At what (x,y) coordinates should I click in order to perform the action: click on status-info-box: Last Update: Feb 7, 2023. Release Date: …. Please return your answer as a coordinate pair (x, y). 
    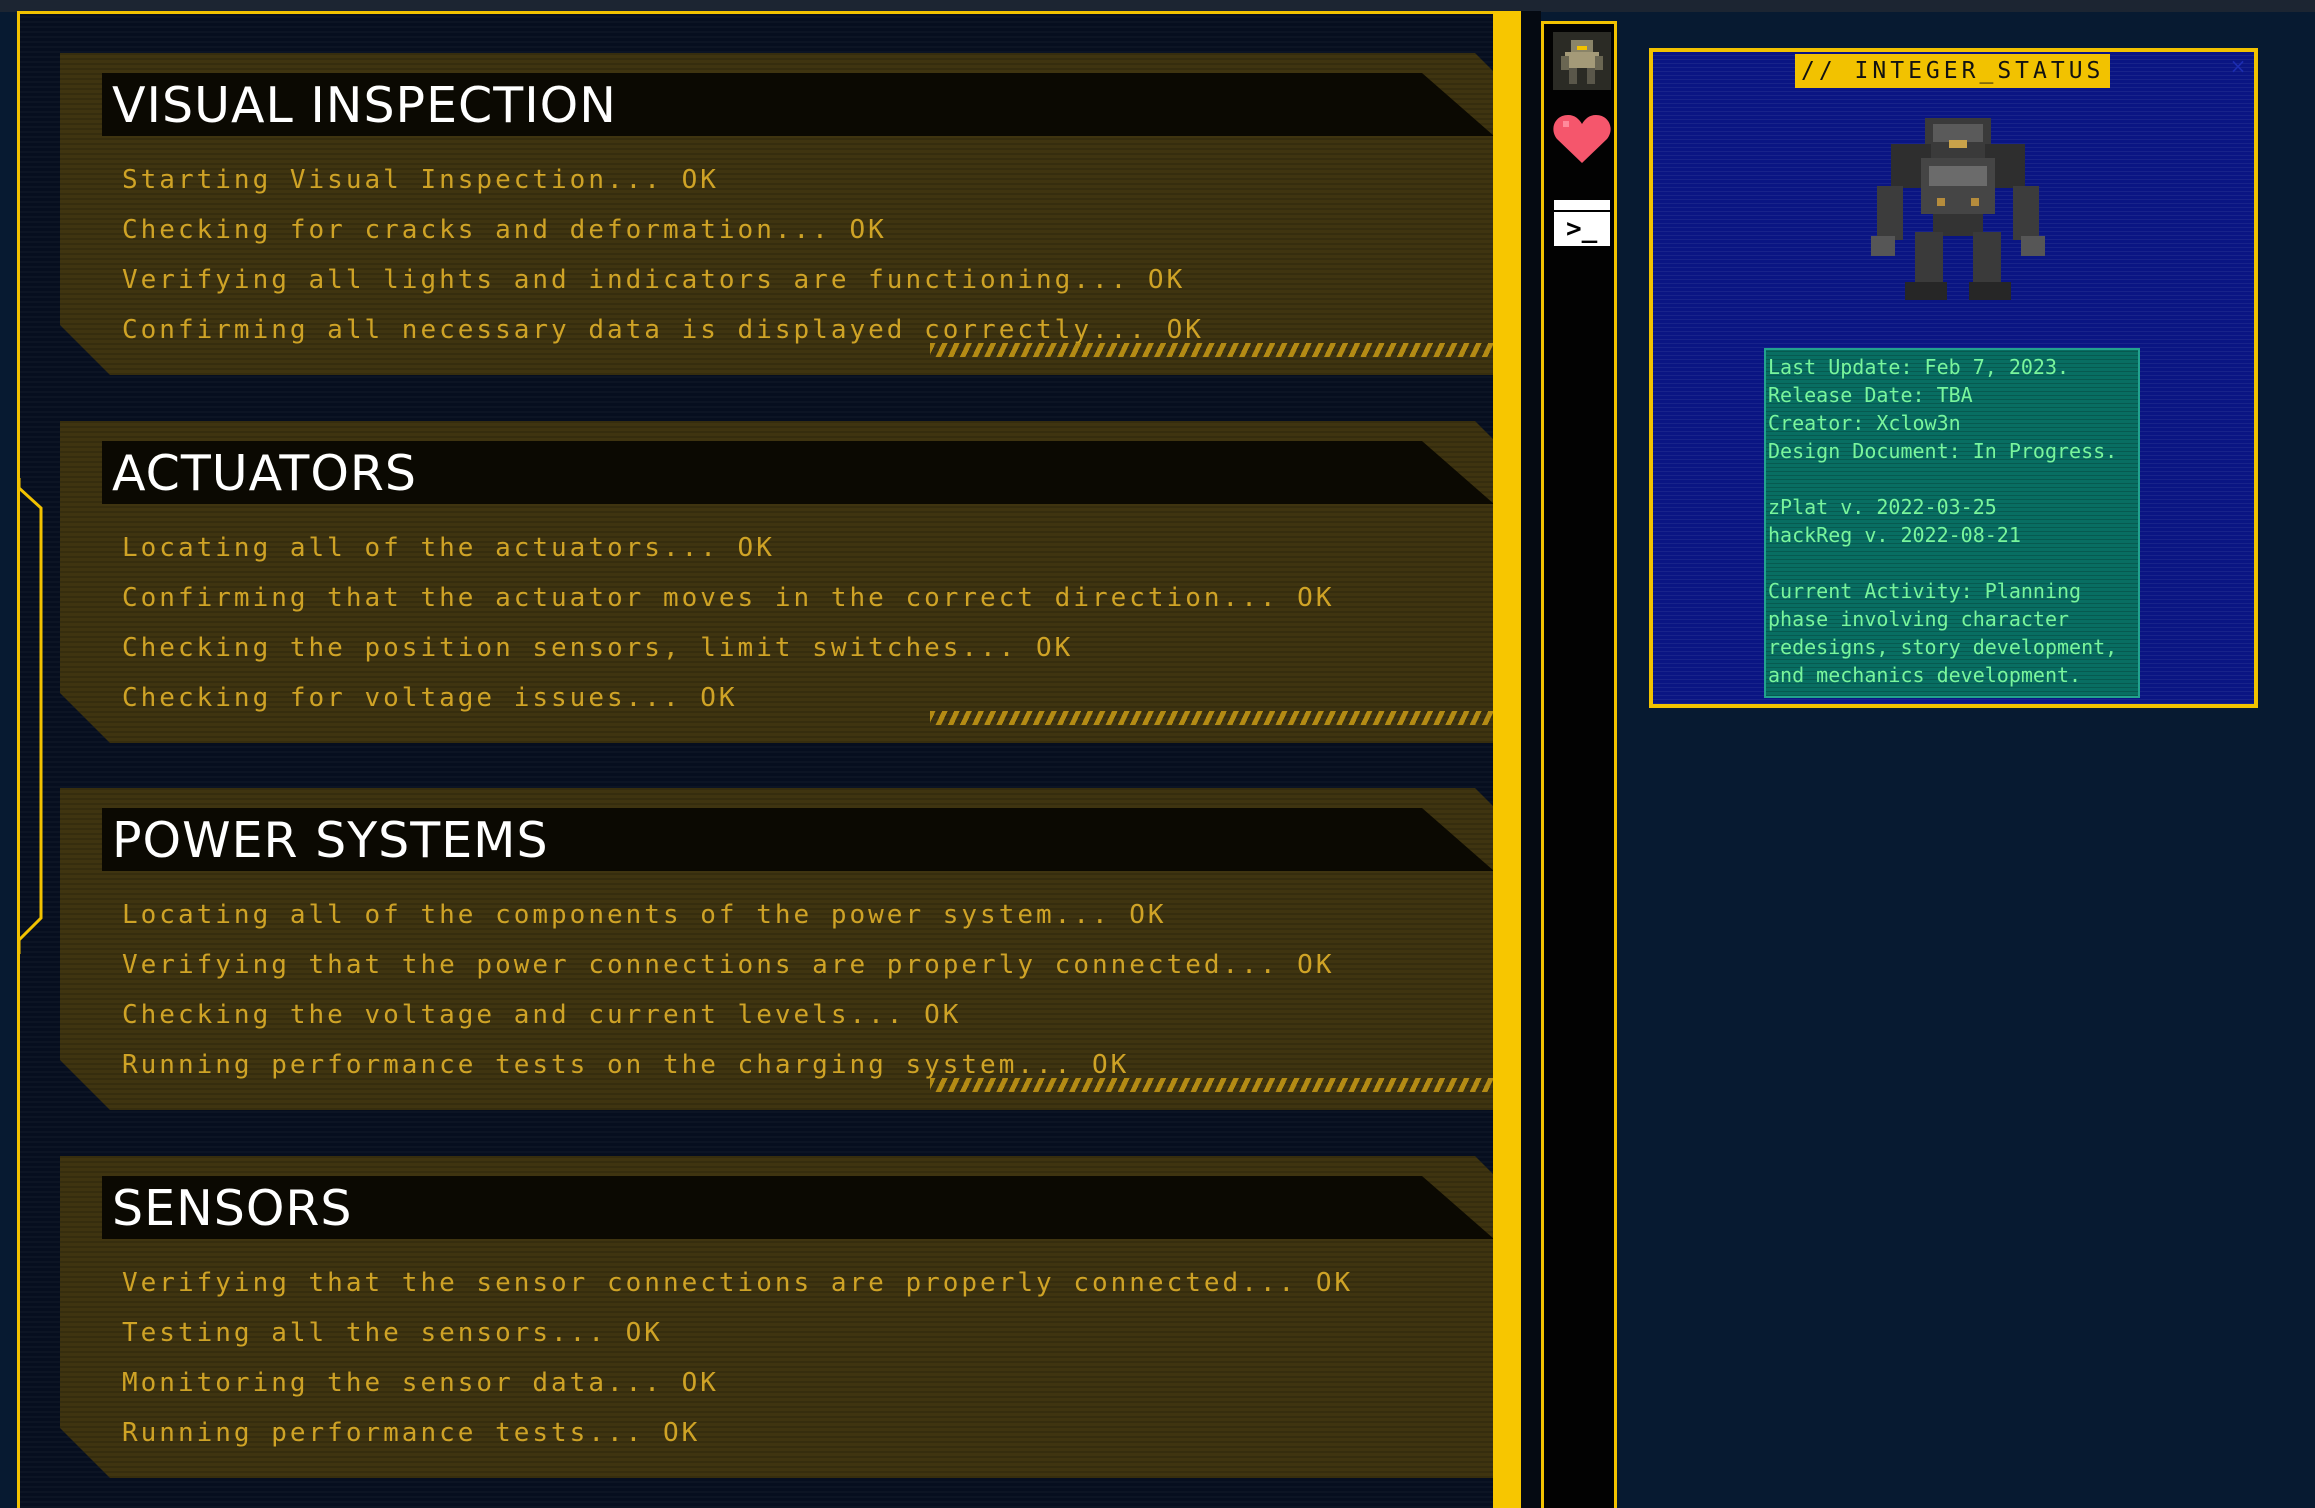
    Looking at the image, I should click on (1952, 523).